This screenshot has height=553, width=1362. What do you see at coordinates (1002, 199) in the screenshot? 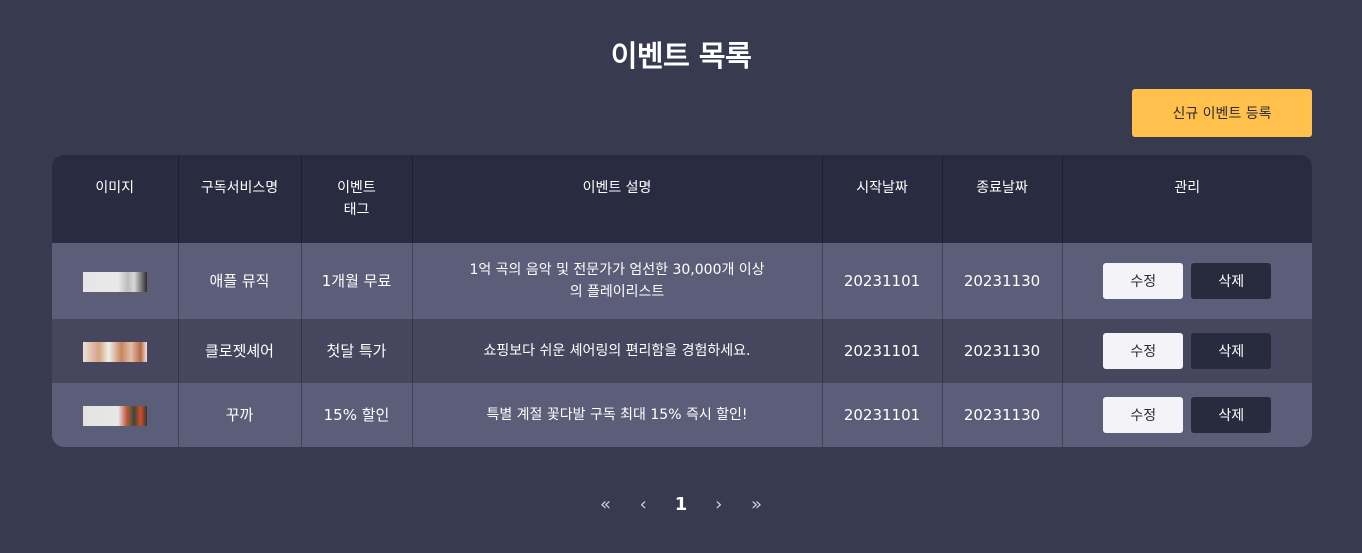
I see `header-end-date: 종료날짜` at bounding box center [1002, 199].